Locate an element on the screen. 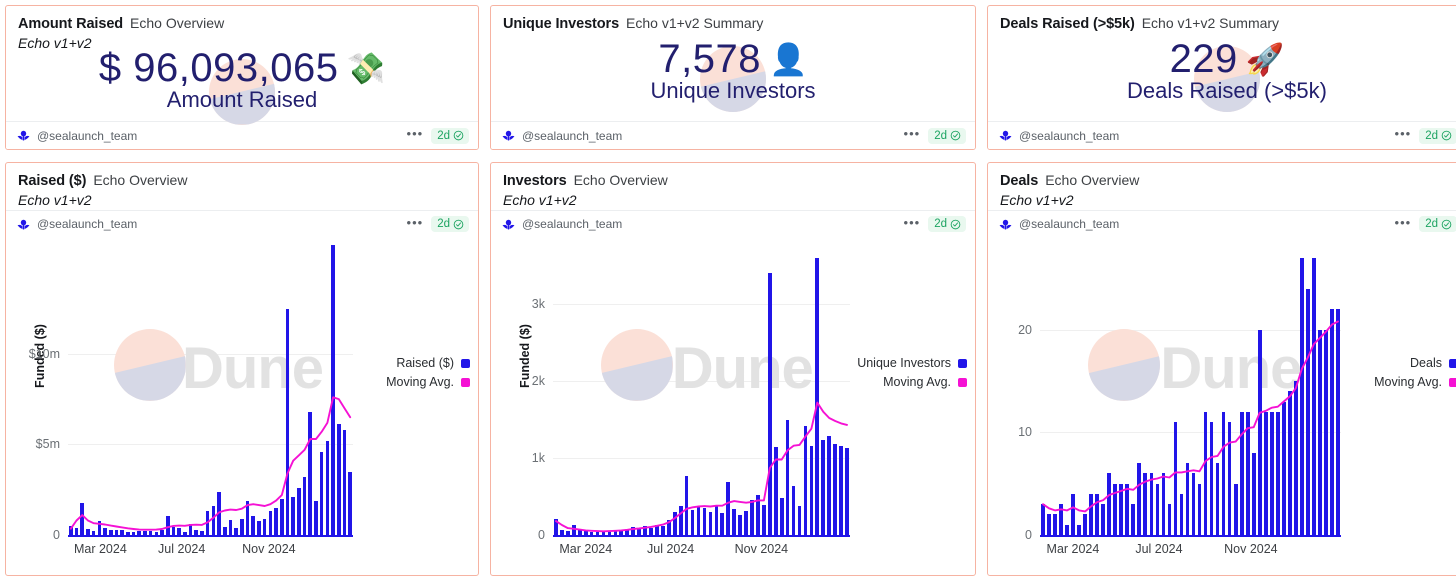 Image resolution: width=1456 pixels, height=581 pixels. legend-label: Raised ($) is located at coordinates (425, 363).